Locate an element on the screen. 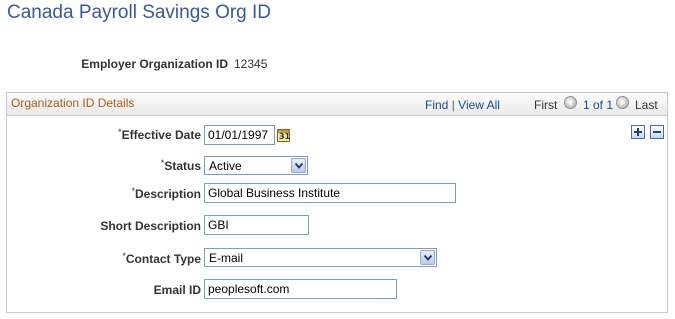 The height and width of the screenshot is (319, 675). nav-links: Find | View All is located at coordinates (462, 105).